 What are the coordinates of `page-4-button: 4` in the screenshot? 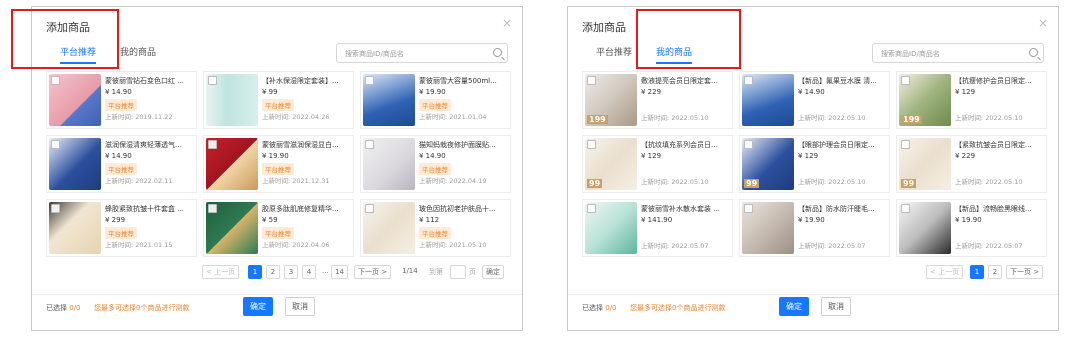 It's located at (309, 272).